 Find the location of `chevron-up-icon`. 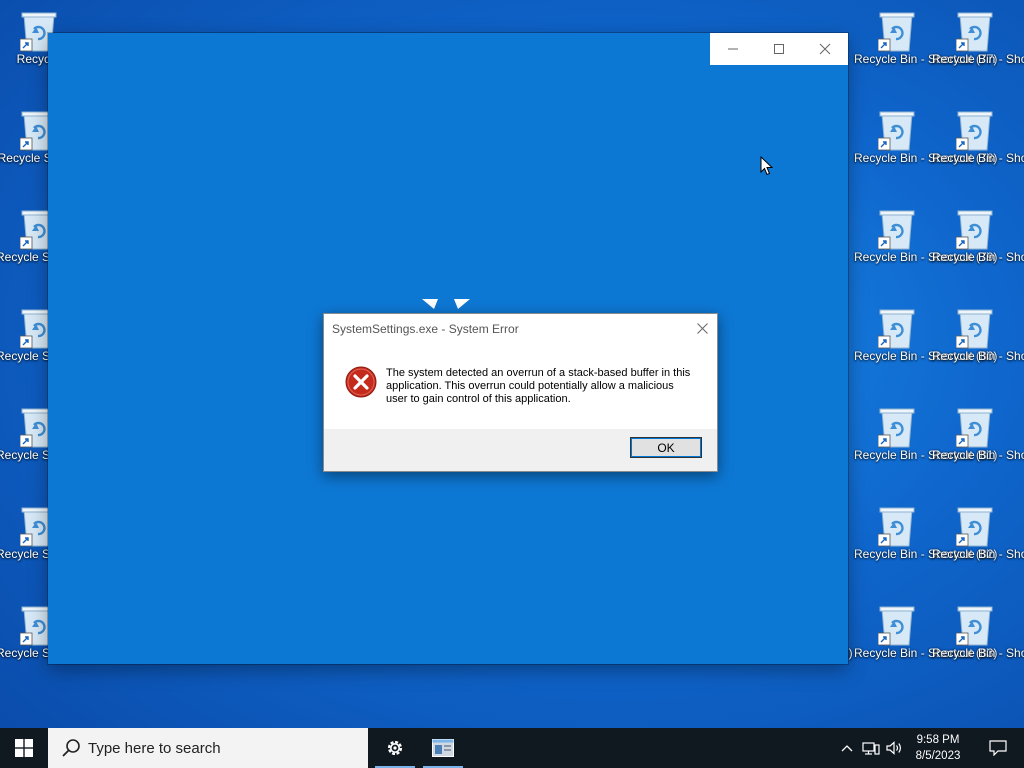

chevron-up-icon is located at coordinates (847, 748).